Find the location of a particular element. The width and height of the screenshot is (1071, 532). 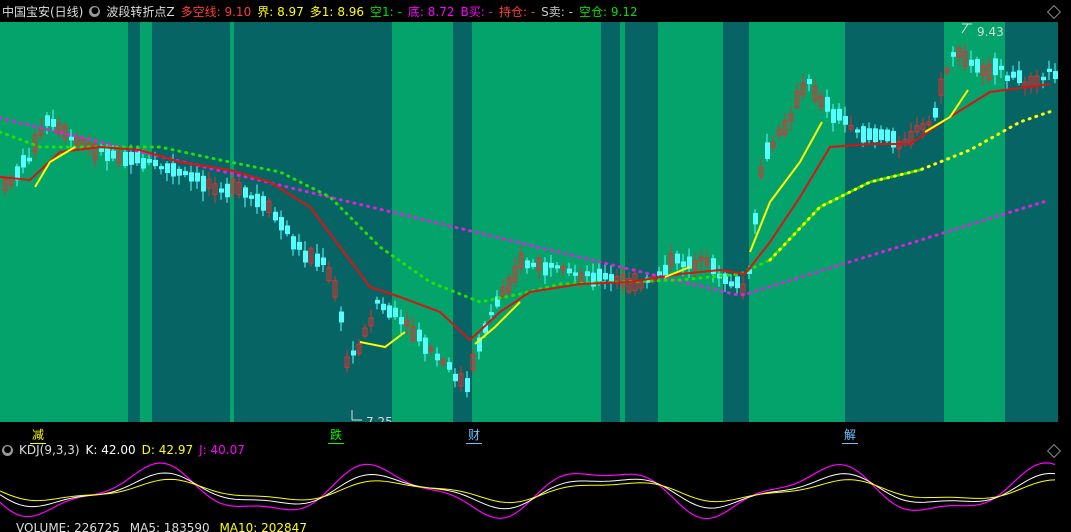

field-1: 界: 8.97 is located at coordinates (280, 11).